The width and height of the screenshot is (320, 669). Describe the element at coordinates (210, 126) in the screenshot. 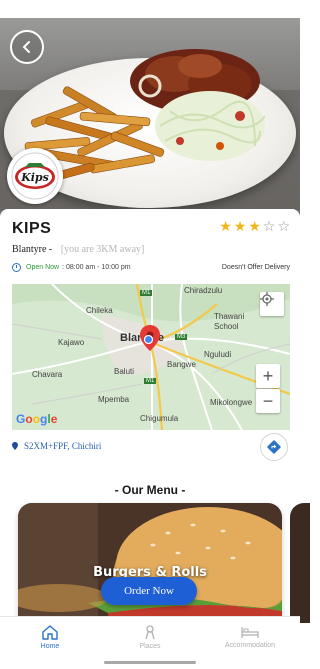

I see `coleslaw` at that location.